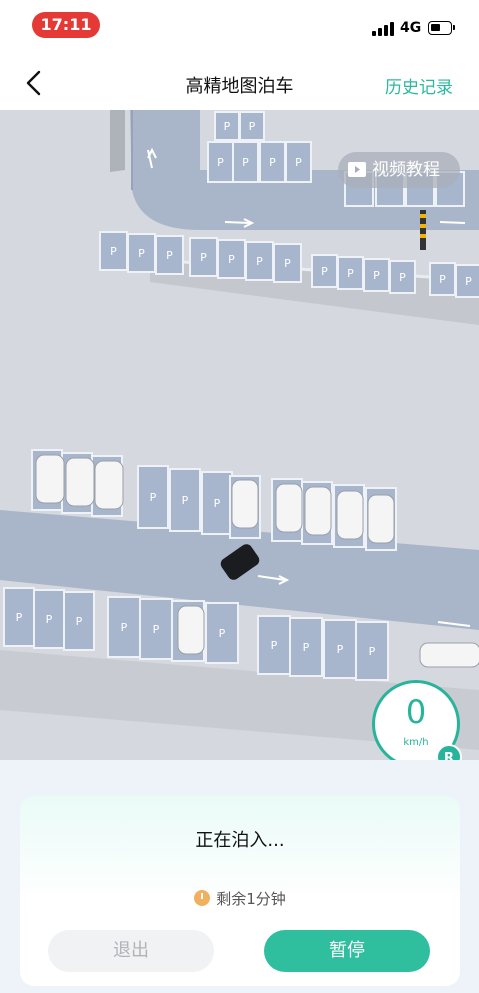 The image size is (479, 993). I want to click on video-tutorial-button: 视频教程, so click(399, 170).